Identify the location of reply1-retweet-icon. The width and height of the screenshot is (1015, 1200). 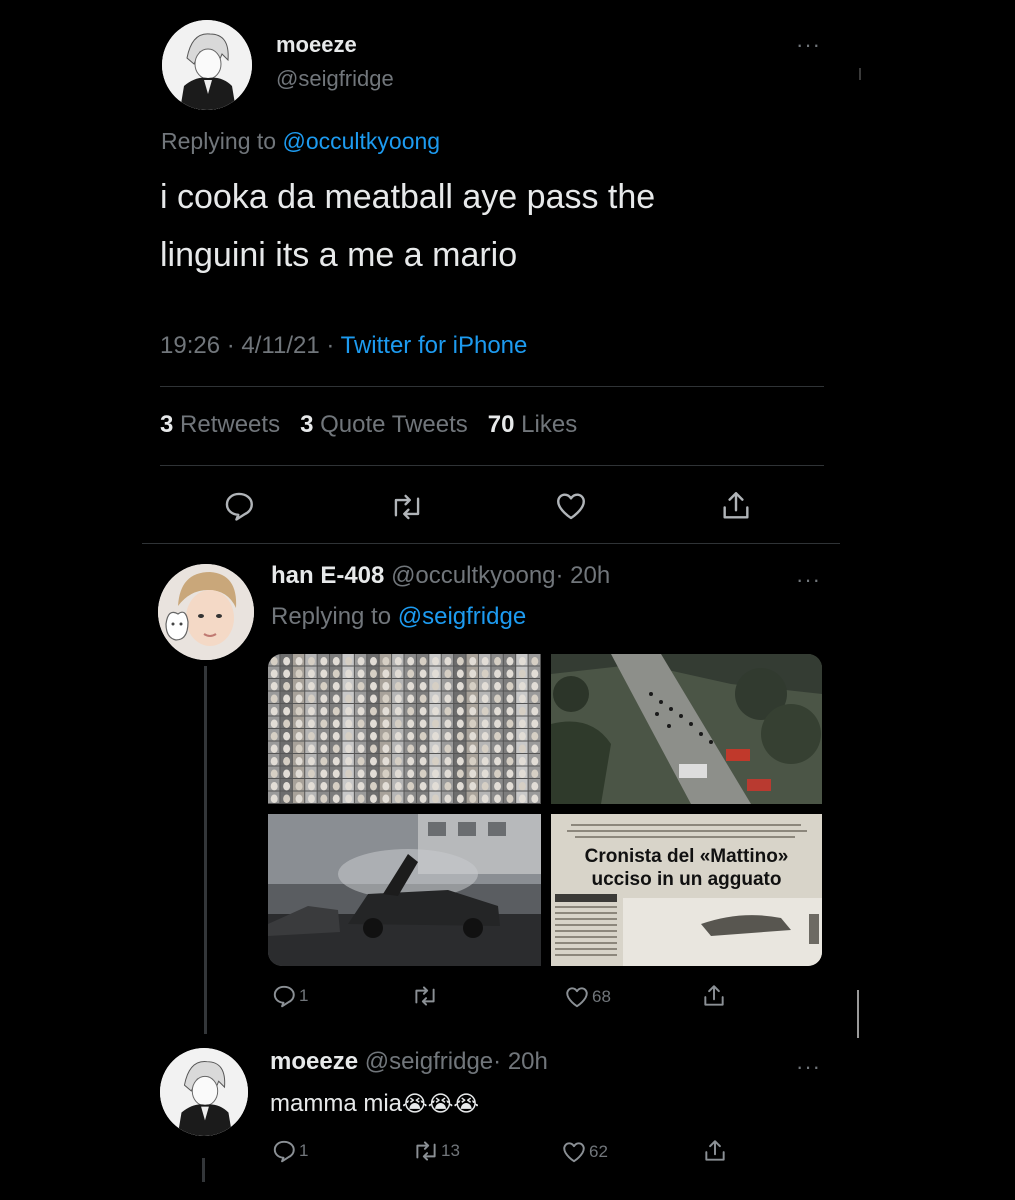
(425, 996).